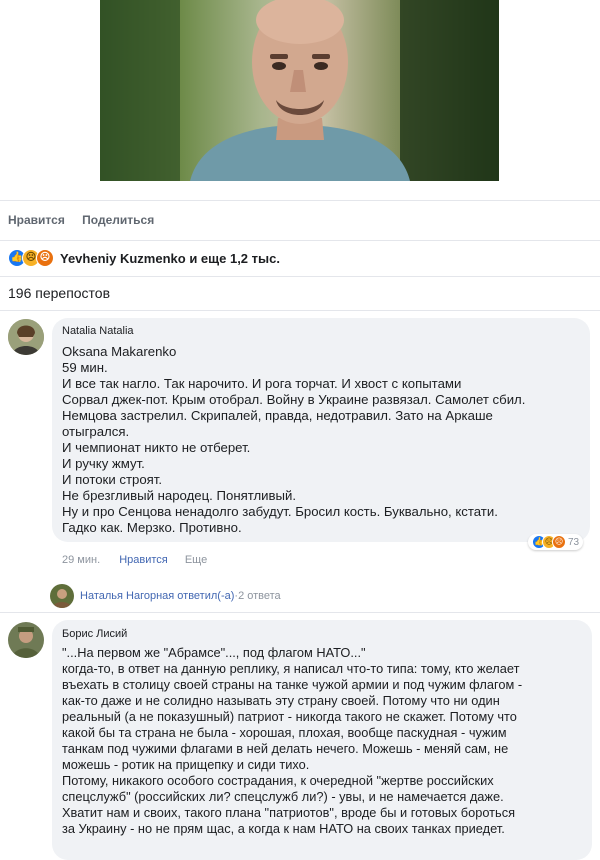 The width and height of the screenshot is (600, 860). I want to click on post-actions: Нравится Поделиться, so click(88, 220).